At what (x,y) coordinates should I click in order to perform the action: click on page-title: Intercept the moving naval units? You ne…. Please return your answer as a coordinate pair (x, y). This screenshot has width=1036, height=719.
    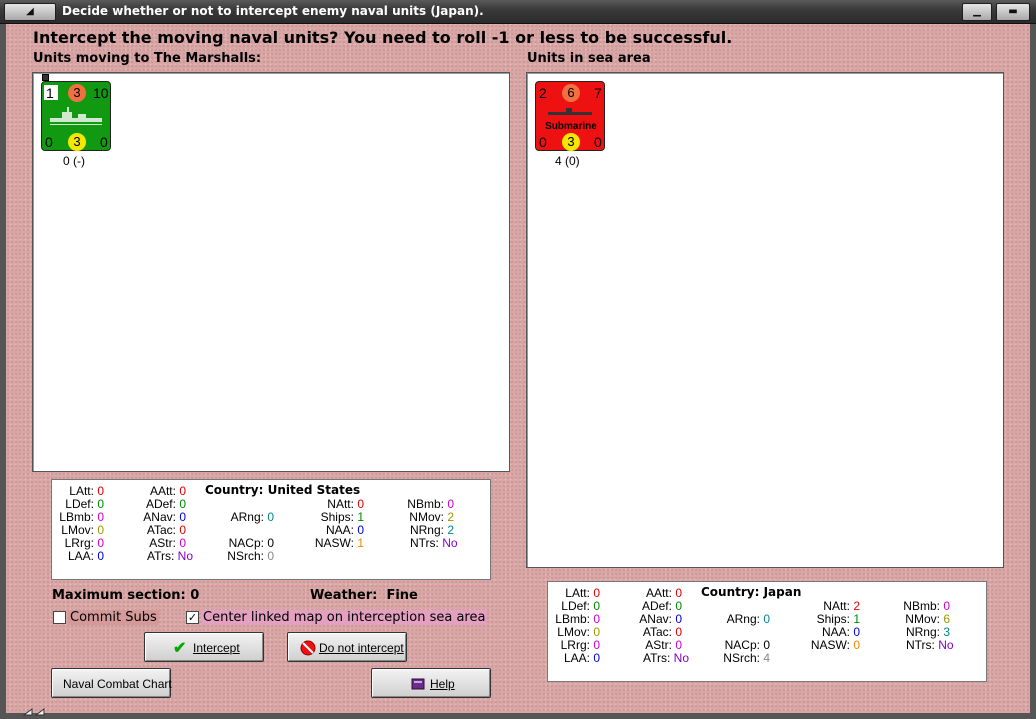
    Looking at the image, I should click on (383, 37).